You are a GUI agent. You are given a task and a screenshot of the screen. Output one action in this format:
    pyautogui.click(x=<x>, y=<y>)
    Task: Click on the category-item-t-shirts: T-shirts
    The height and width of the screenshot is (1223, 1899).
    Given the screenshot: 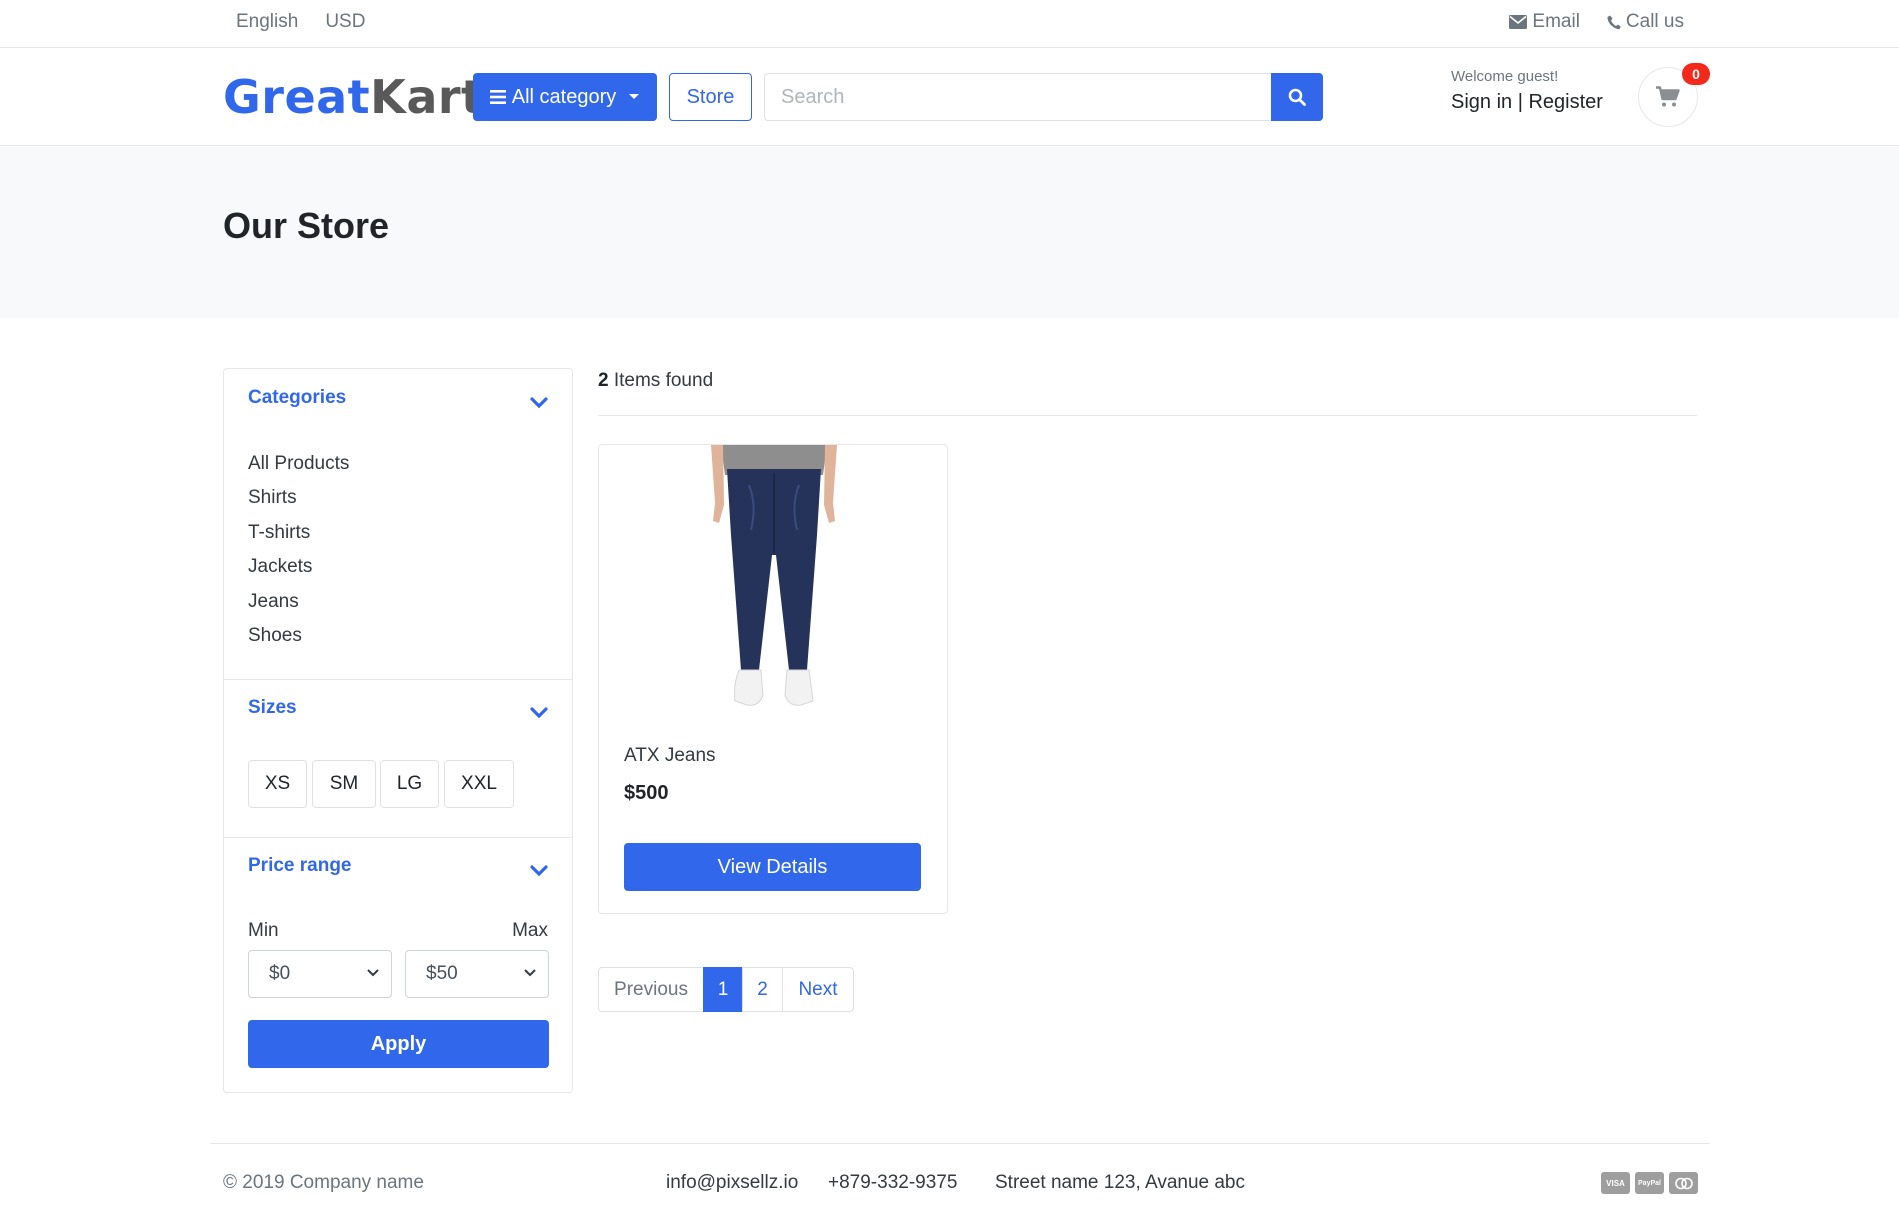 What is the action you would take?
    pyautogui.click(x=298, y=533)
    